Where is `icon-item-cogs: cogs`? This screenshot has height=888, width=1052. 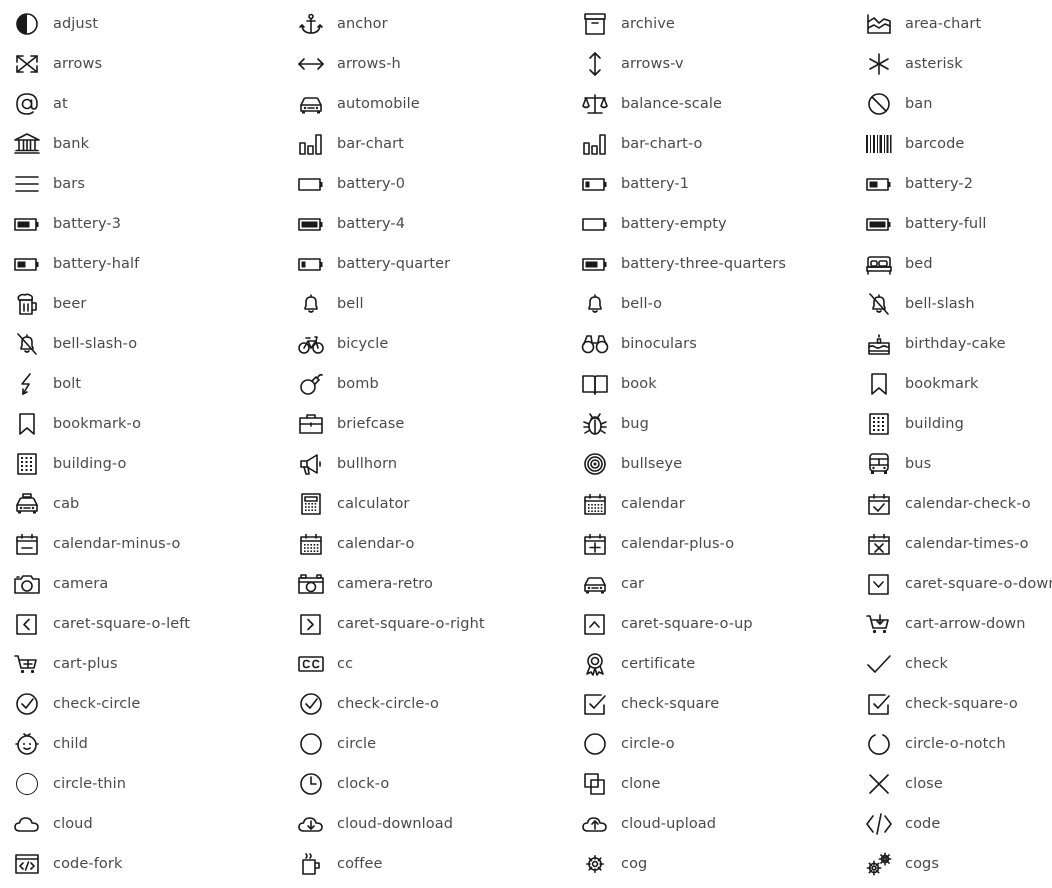 icon-item-cogs: cogs is located at coordinates (952, 864).